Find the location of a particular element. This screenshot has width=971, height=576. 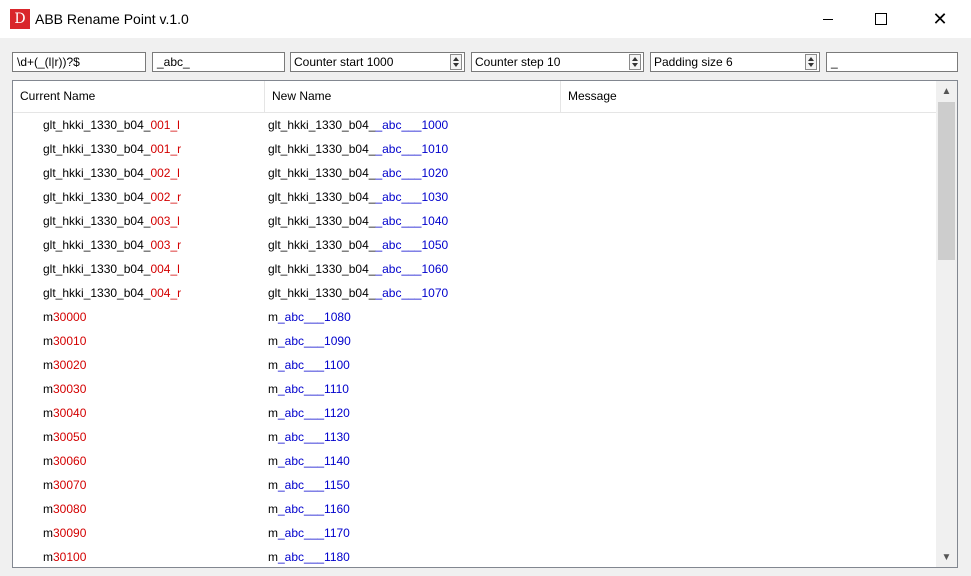

current-name-cell: m30040 is located at coordinates (64, 413).